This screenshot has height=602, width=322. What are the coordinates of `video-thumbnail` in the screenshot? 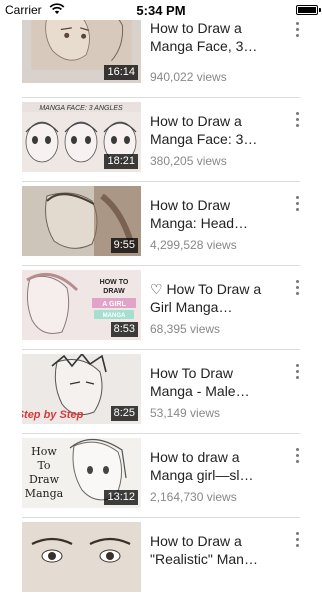 It's located at (81, 557).